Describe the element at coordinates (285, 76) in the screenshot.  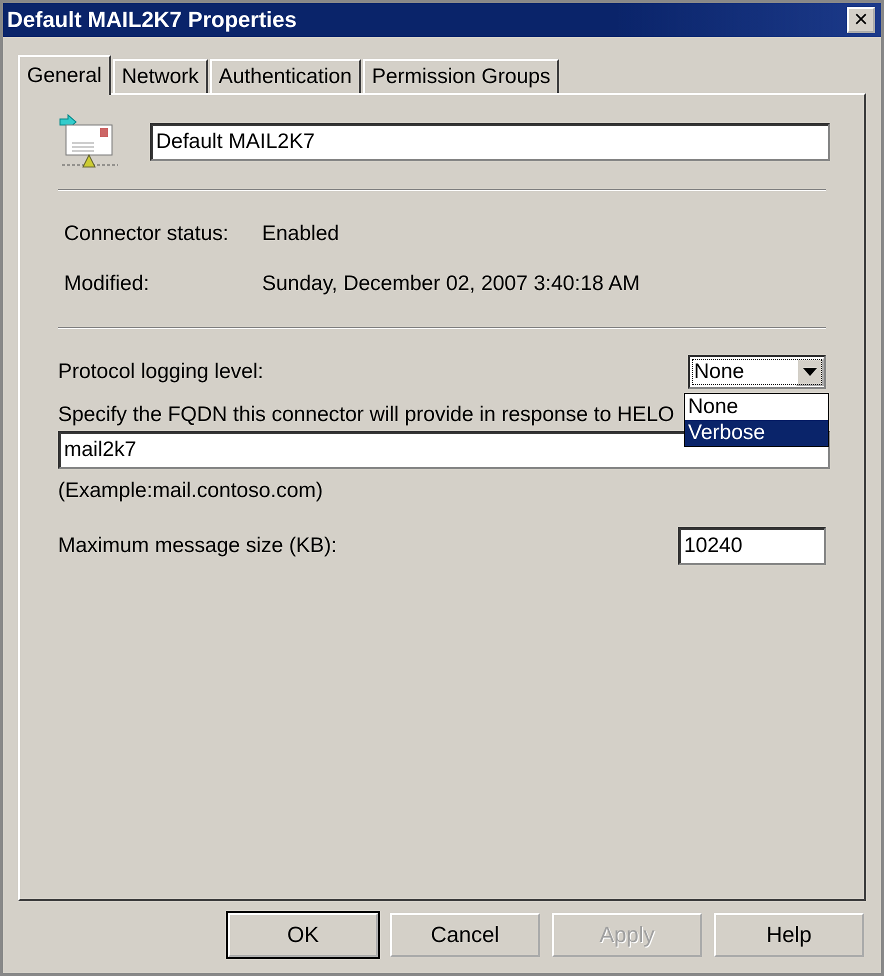
I see `tab: Authentication` at that location.